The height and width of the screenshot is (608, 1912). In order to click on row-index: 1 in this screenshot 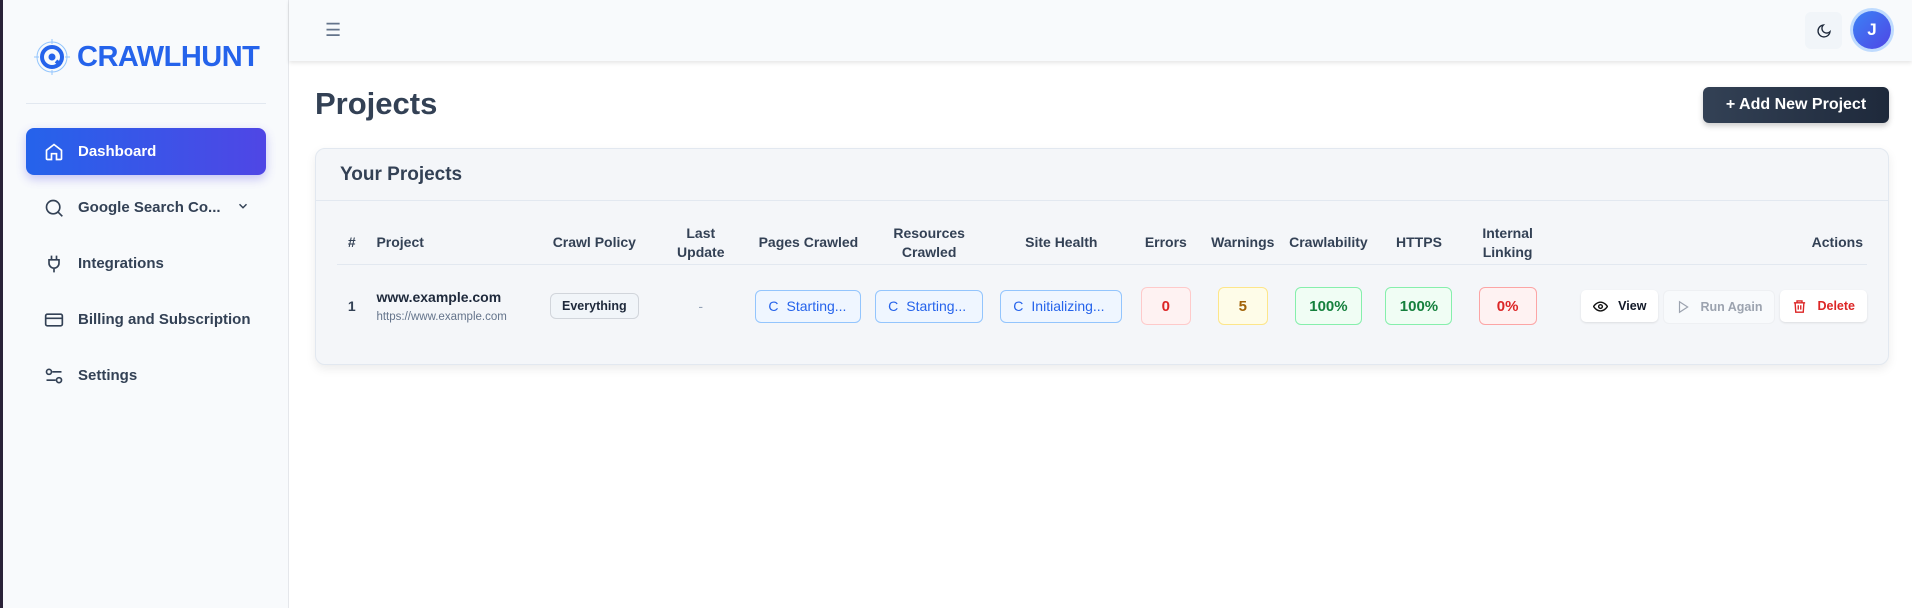, I will do `click(351, 306)`.